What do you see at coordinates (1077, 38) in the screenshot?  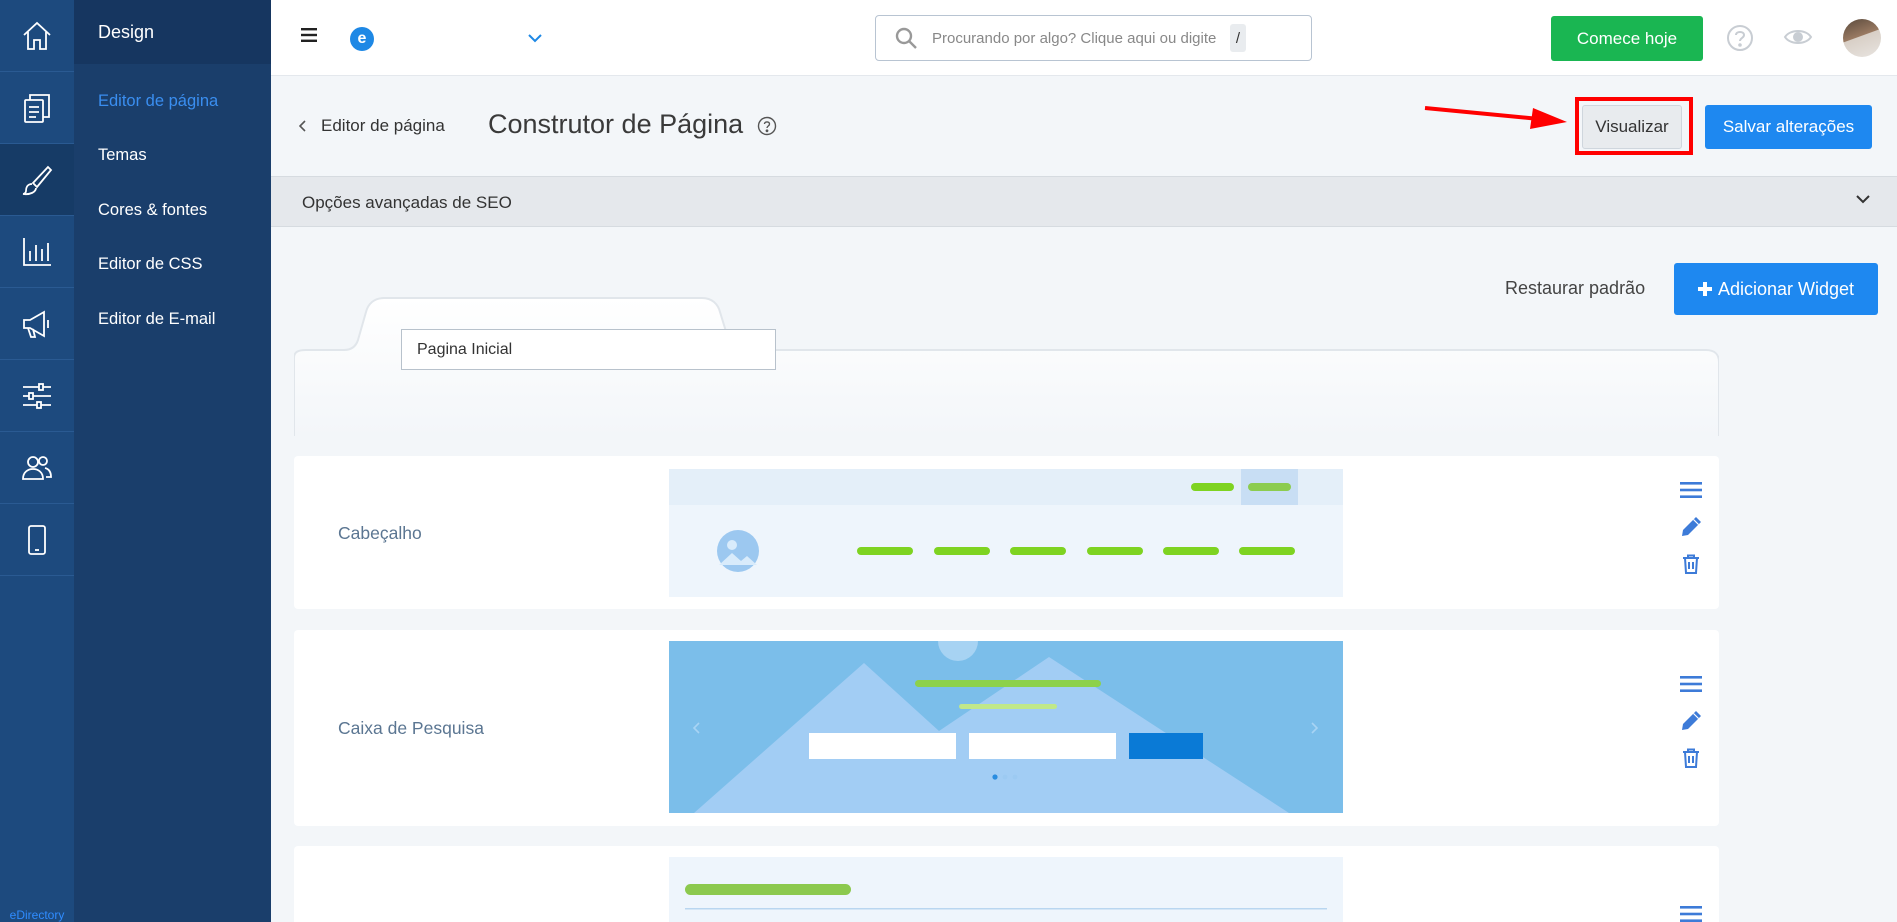 I see `search-input` at bounding box center [1077, 38].